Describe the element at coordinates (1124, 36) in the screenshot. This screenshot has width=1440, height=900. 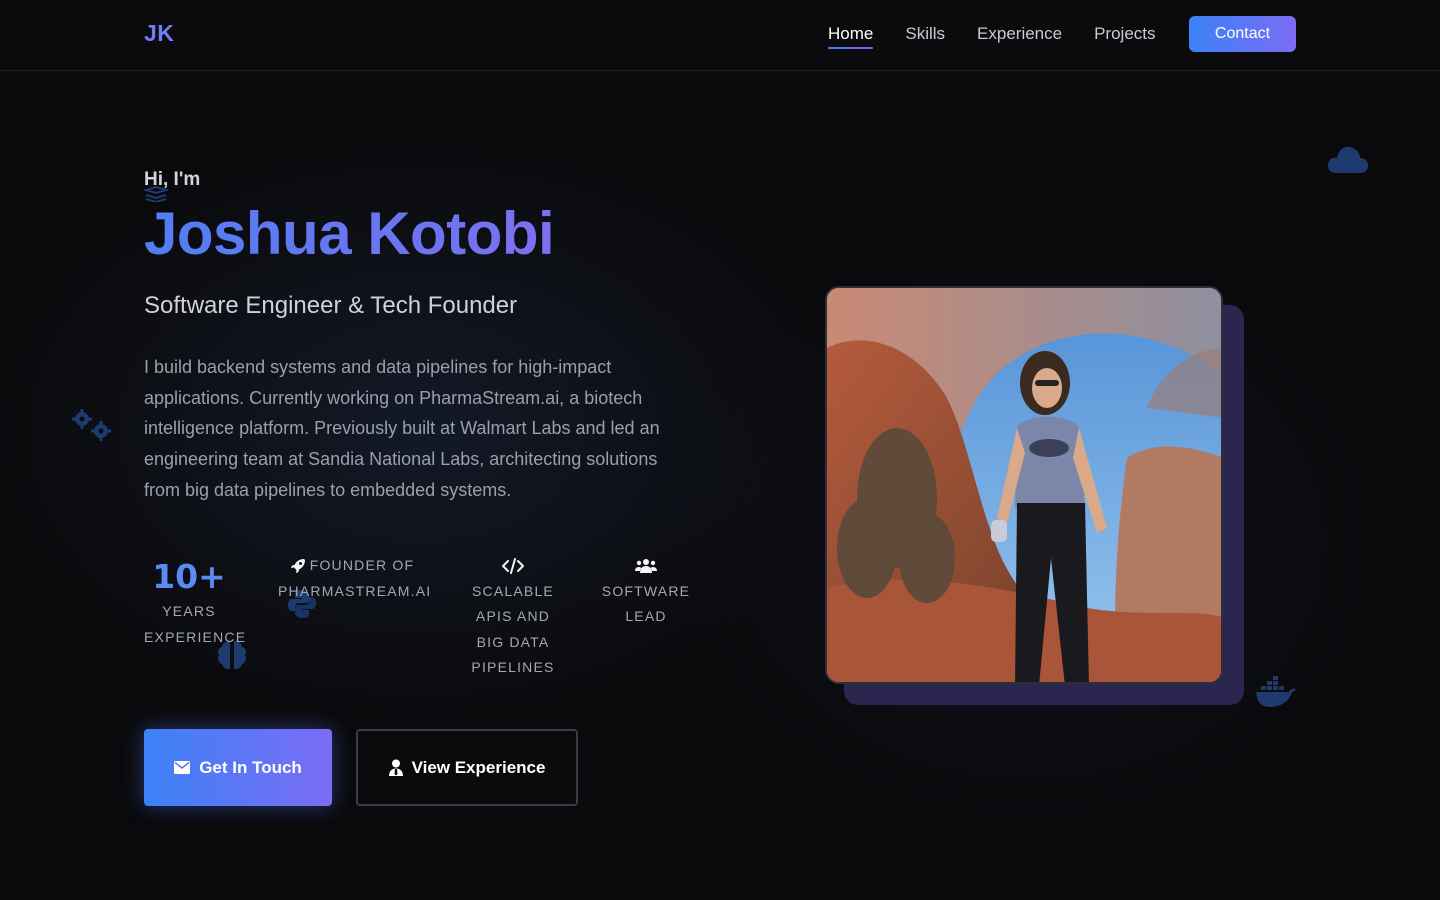
I see `nav-link-projects: Projects` at that location.